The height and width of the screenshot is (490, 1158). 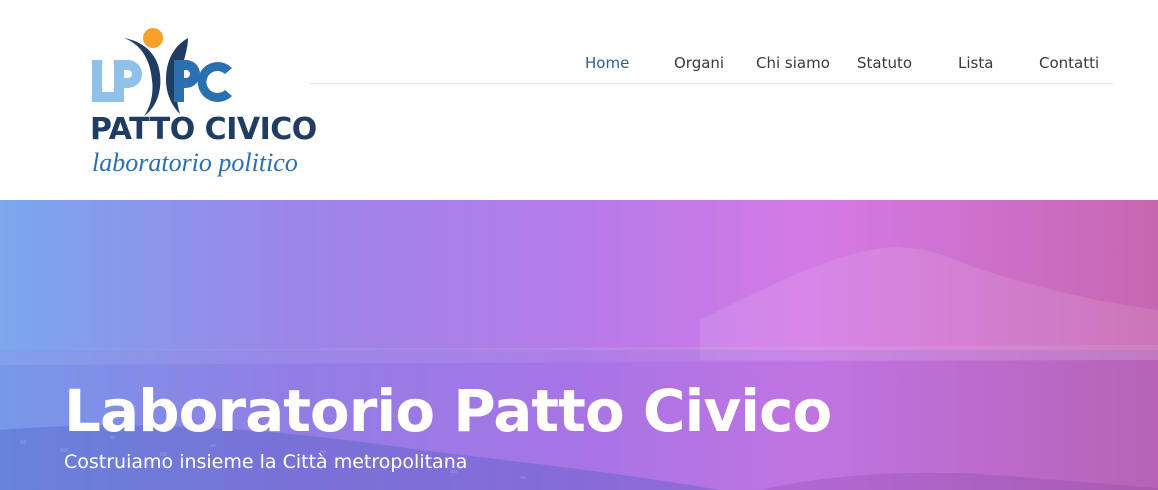 I want to click on logo-subtitle: laboratorio politico, so click(x=195, y=162).